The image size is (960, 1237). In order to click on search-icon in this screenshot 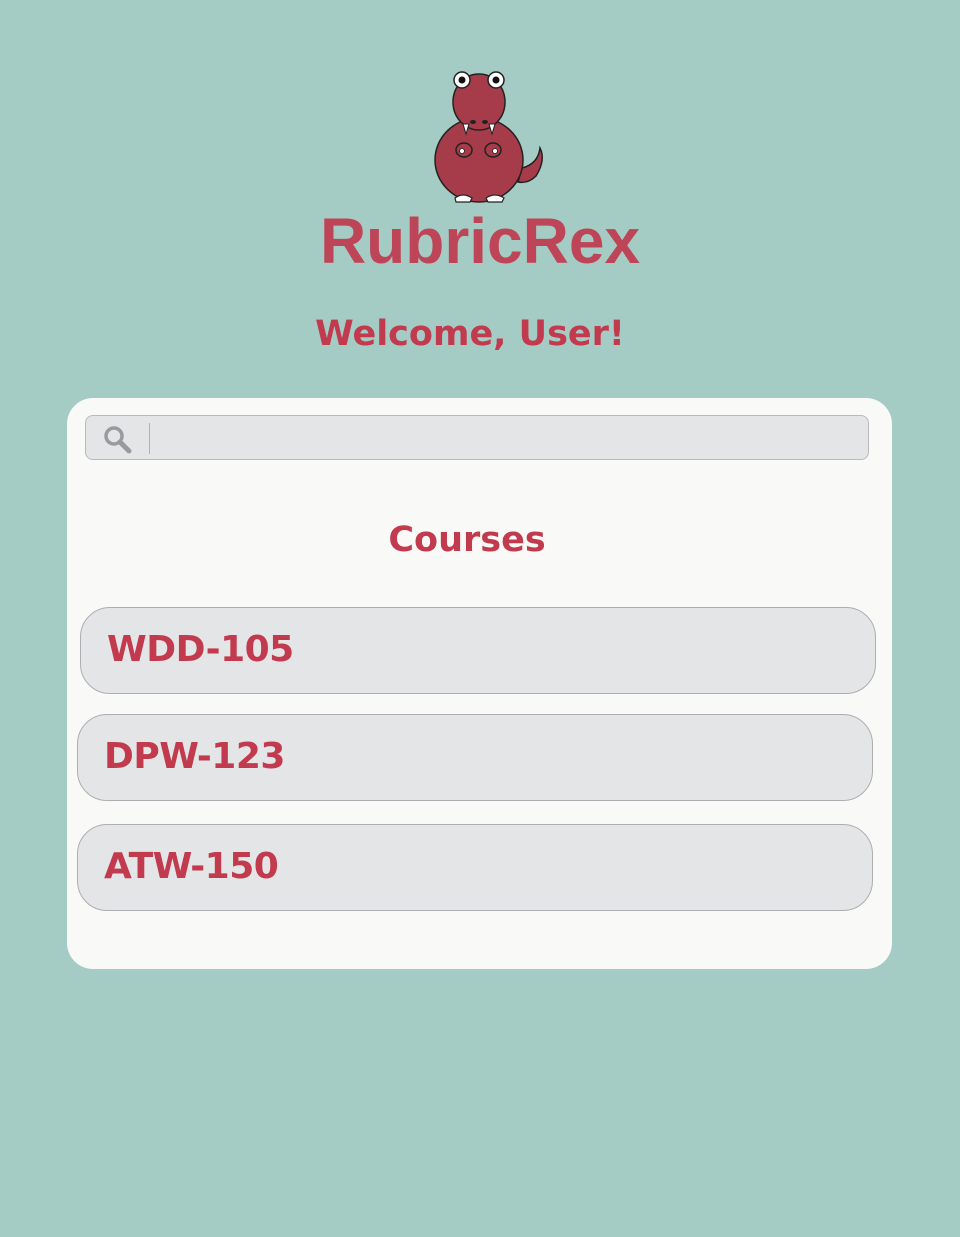, I will do `click(117, 439)`.